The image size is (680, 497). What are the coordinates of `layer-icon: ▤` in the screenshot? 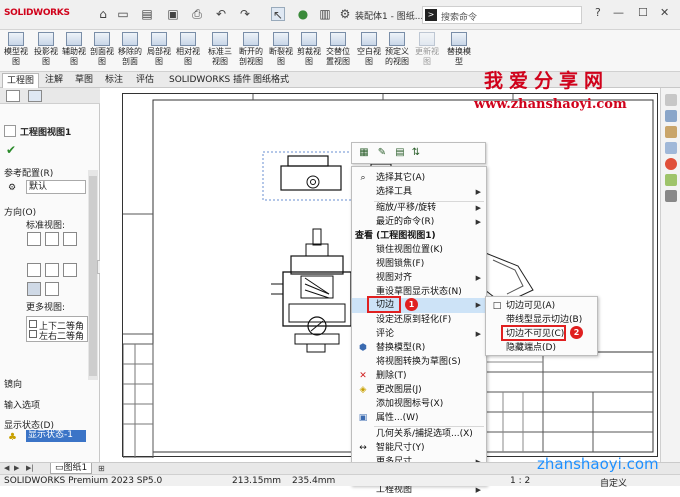 It's located at (400, 153).